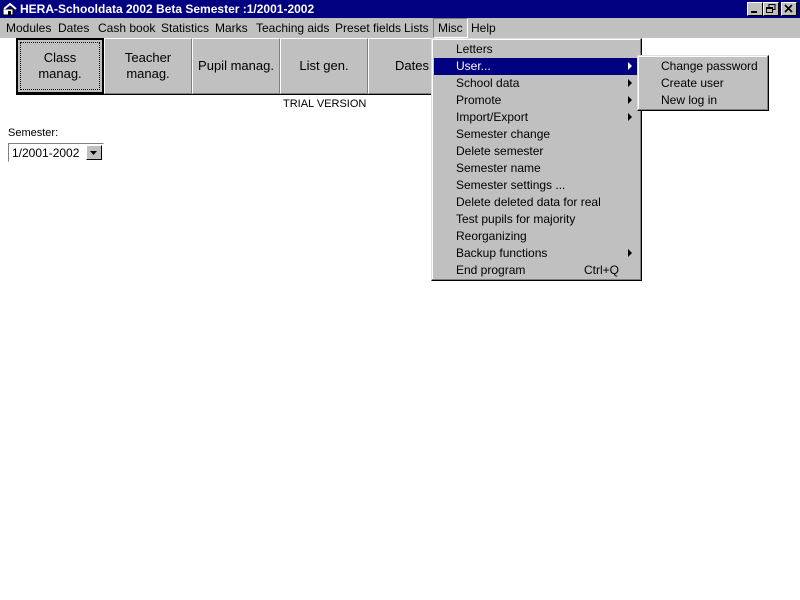  What do you see at coordinates (536, 219) in the screenshot?
I see `menu-item-test-pupils-majority: Test pupils for majority` at bounding box center [536, 219].